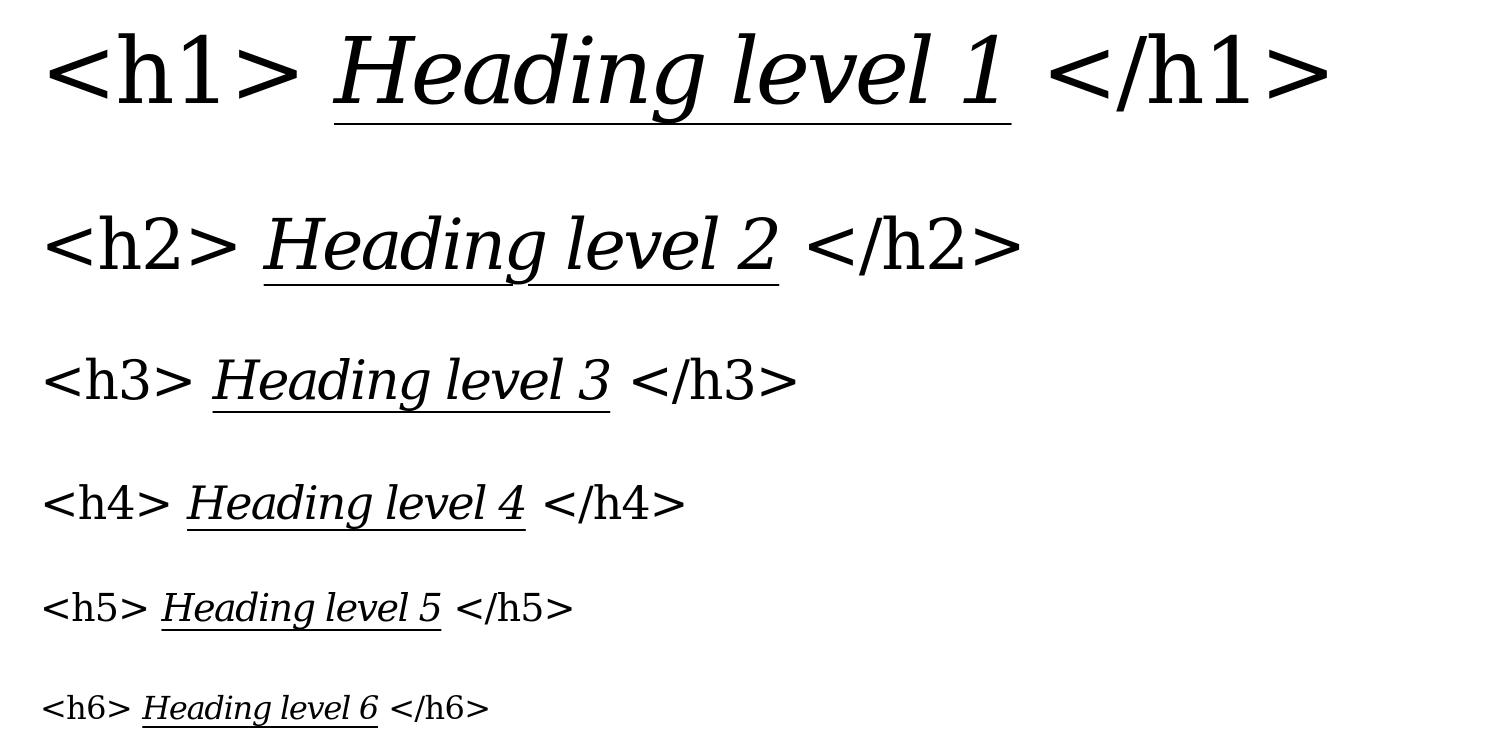 The height and width of the screenshot is (750, 1500). I want to click on heading-level-6: <h6> Heading level 6 </h6>, so click(265, 708).